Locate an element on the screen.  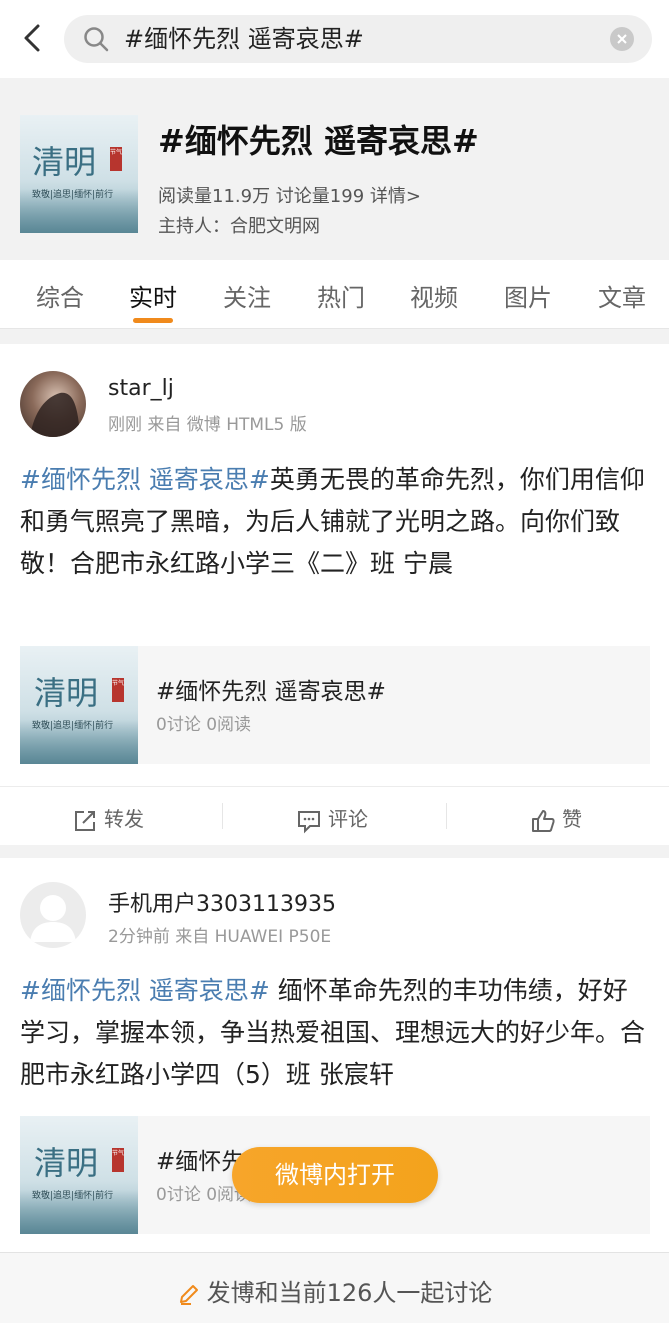
tab-hot: 热门 is located at coordinates (341, 295).